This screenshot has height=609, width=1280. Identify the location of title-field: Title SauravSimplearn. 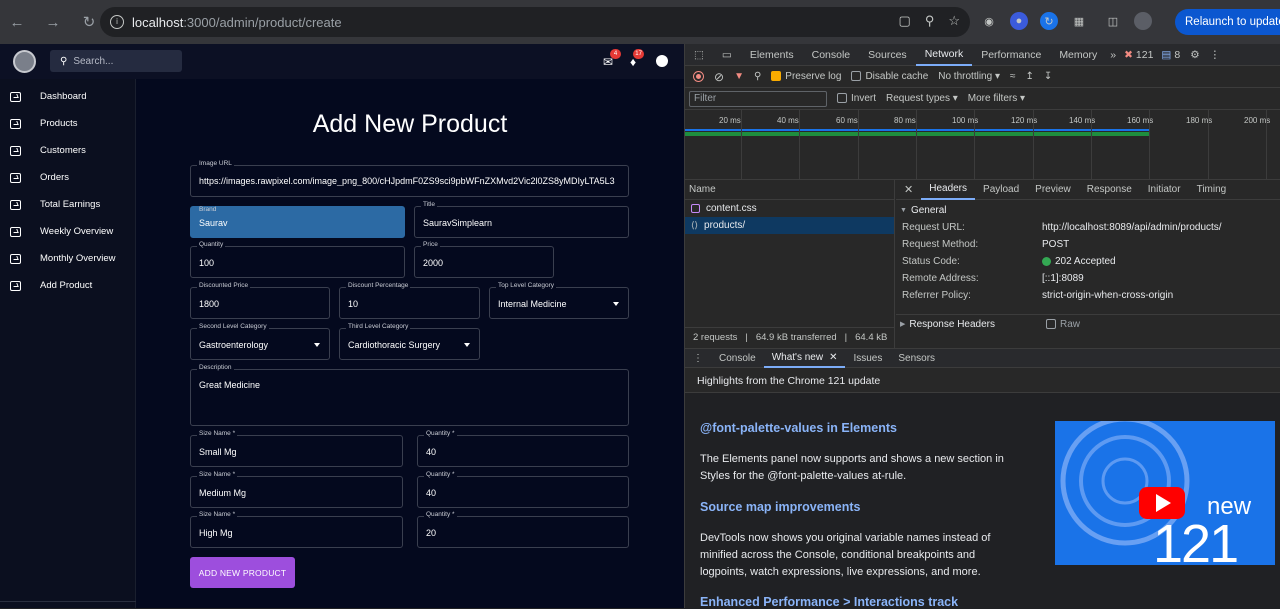
(521, 219).